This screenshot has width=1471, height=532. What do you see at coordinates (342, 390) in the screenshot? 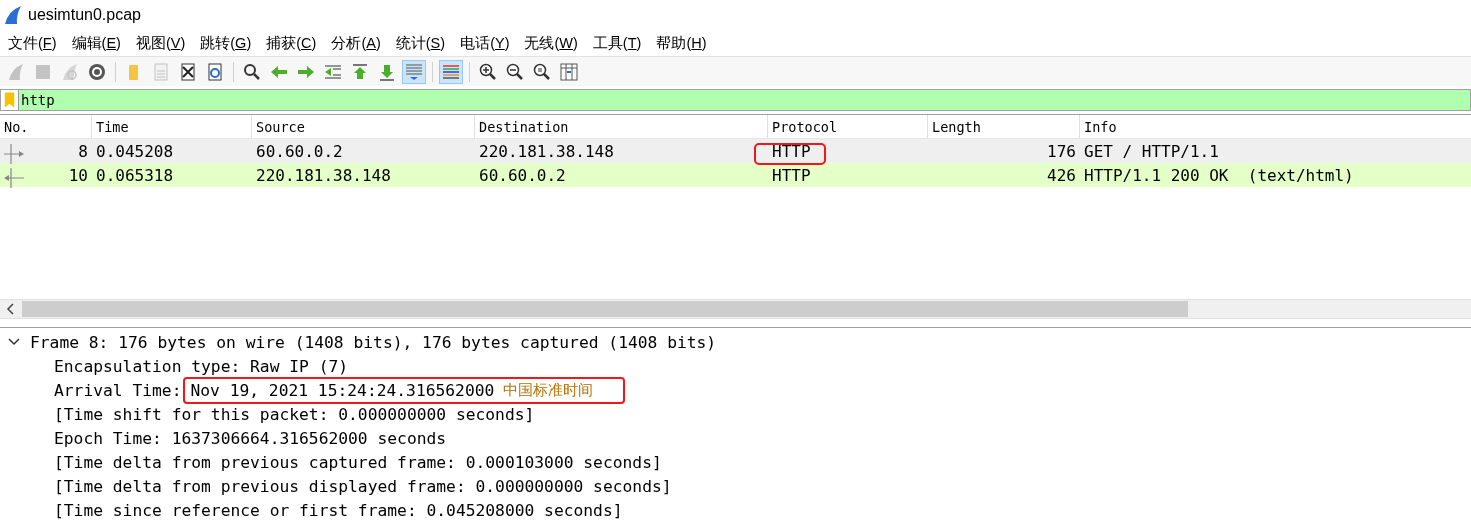
I see `detail-value: Nov 19, 2021 15:24:24.316562000` at bounding box center [342, 390].